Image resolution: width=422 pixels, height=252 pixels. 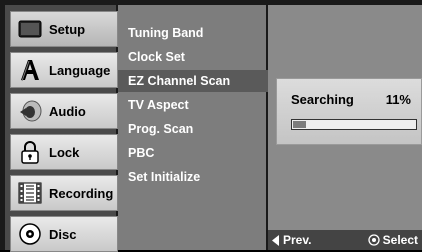 I want to click on tab-label: Disc, so click(x=63, y=234).